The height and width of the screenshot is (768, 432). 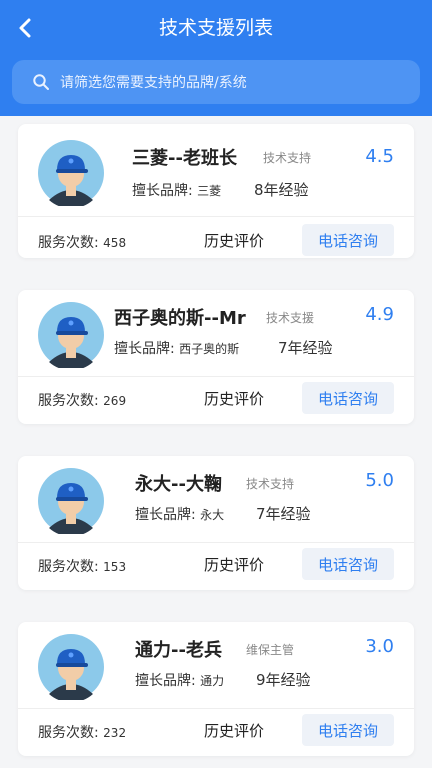 I want to click on technician-brand: 擅长品牌: 通力, so click(x=179, y=680).